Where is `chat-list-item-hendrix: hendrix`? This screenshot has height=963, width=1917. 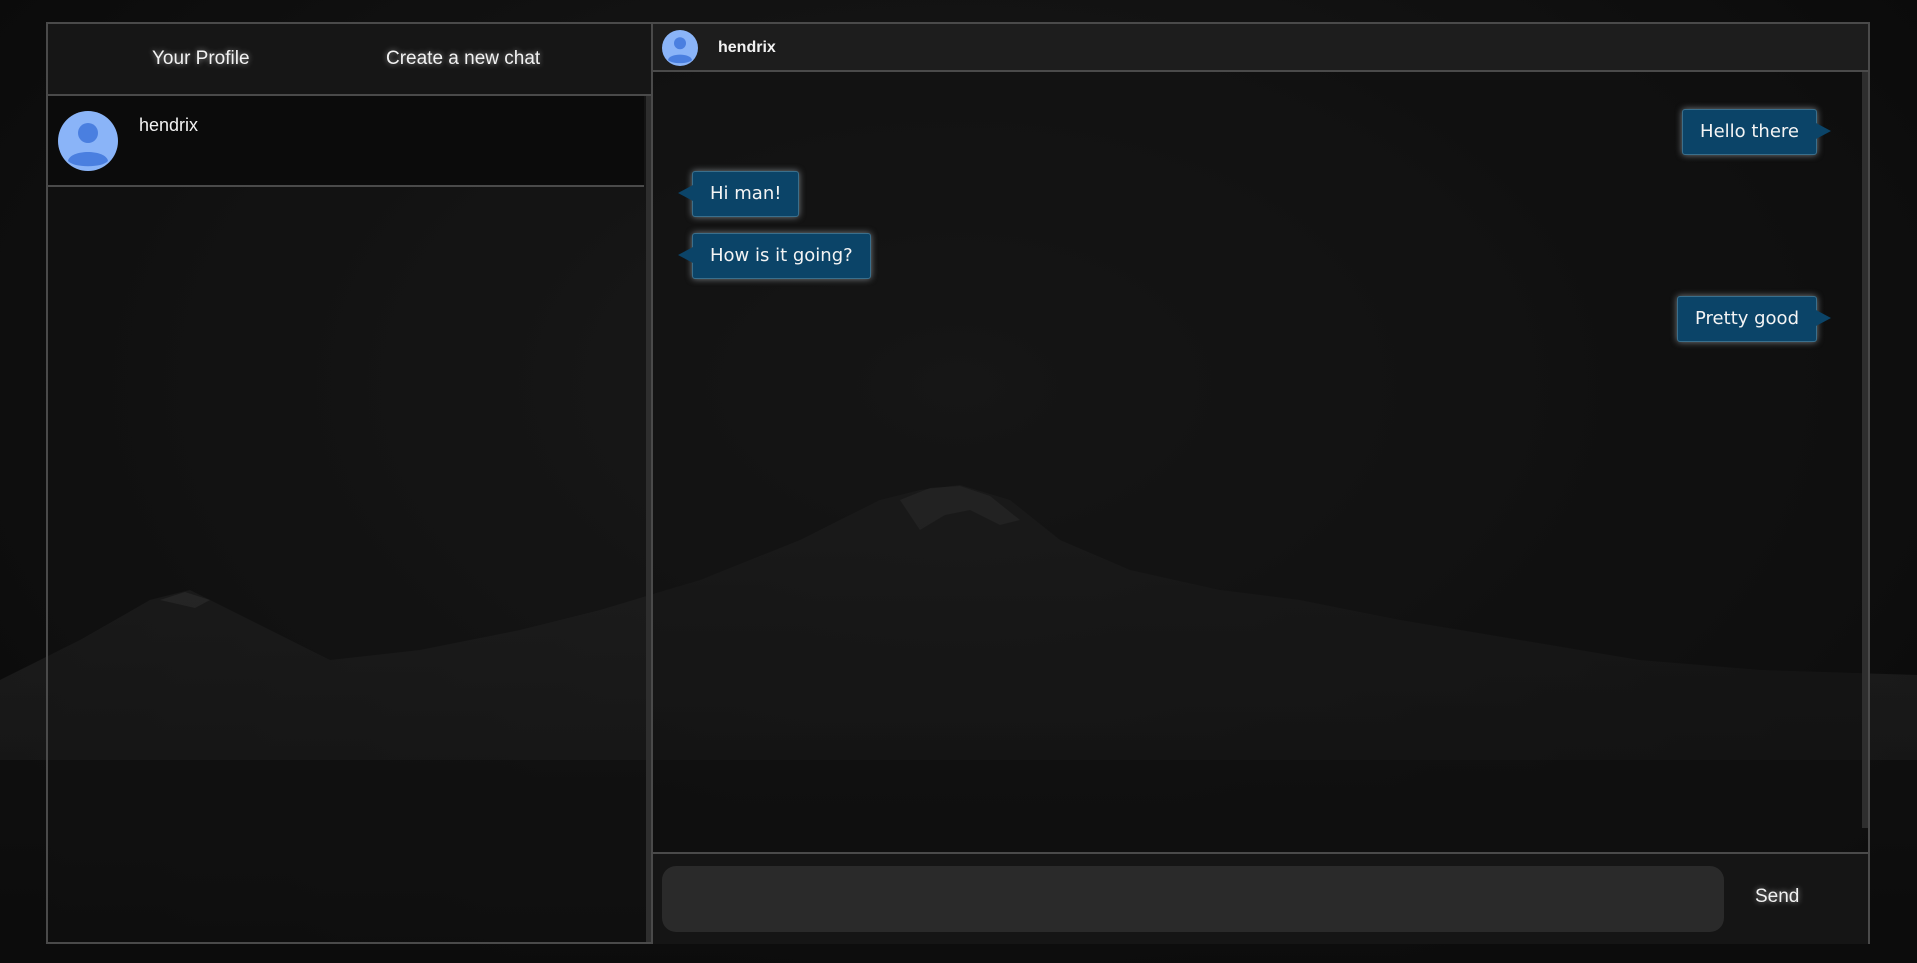
chat-list-item-hendrix: hendrix is located at coordinates (346, 141).